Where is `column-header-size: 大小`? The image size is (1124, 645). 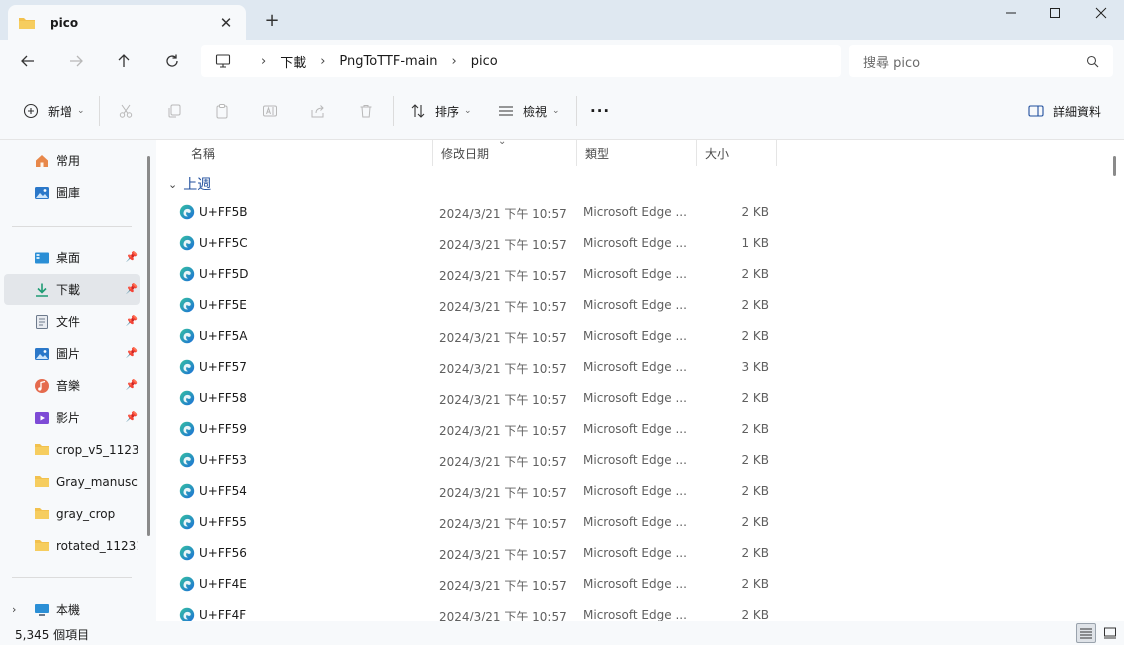
column-header-size: 大小 is located at coordinates (737, 153).